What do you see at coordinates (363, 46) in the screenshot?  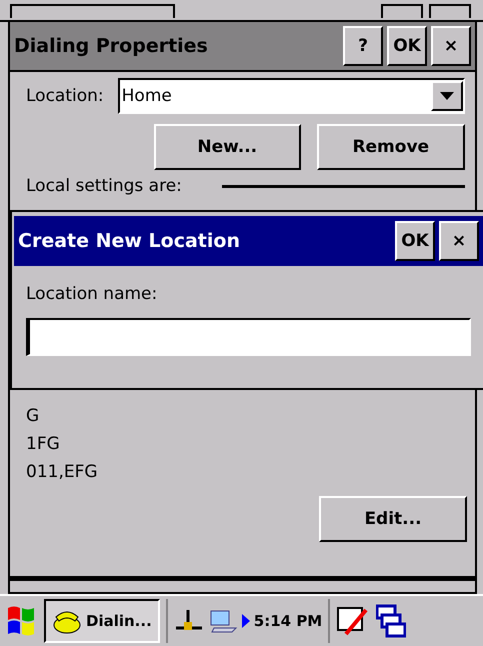 I see `help-button: ?` at bounding box center [363, 46].